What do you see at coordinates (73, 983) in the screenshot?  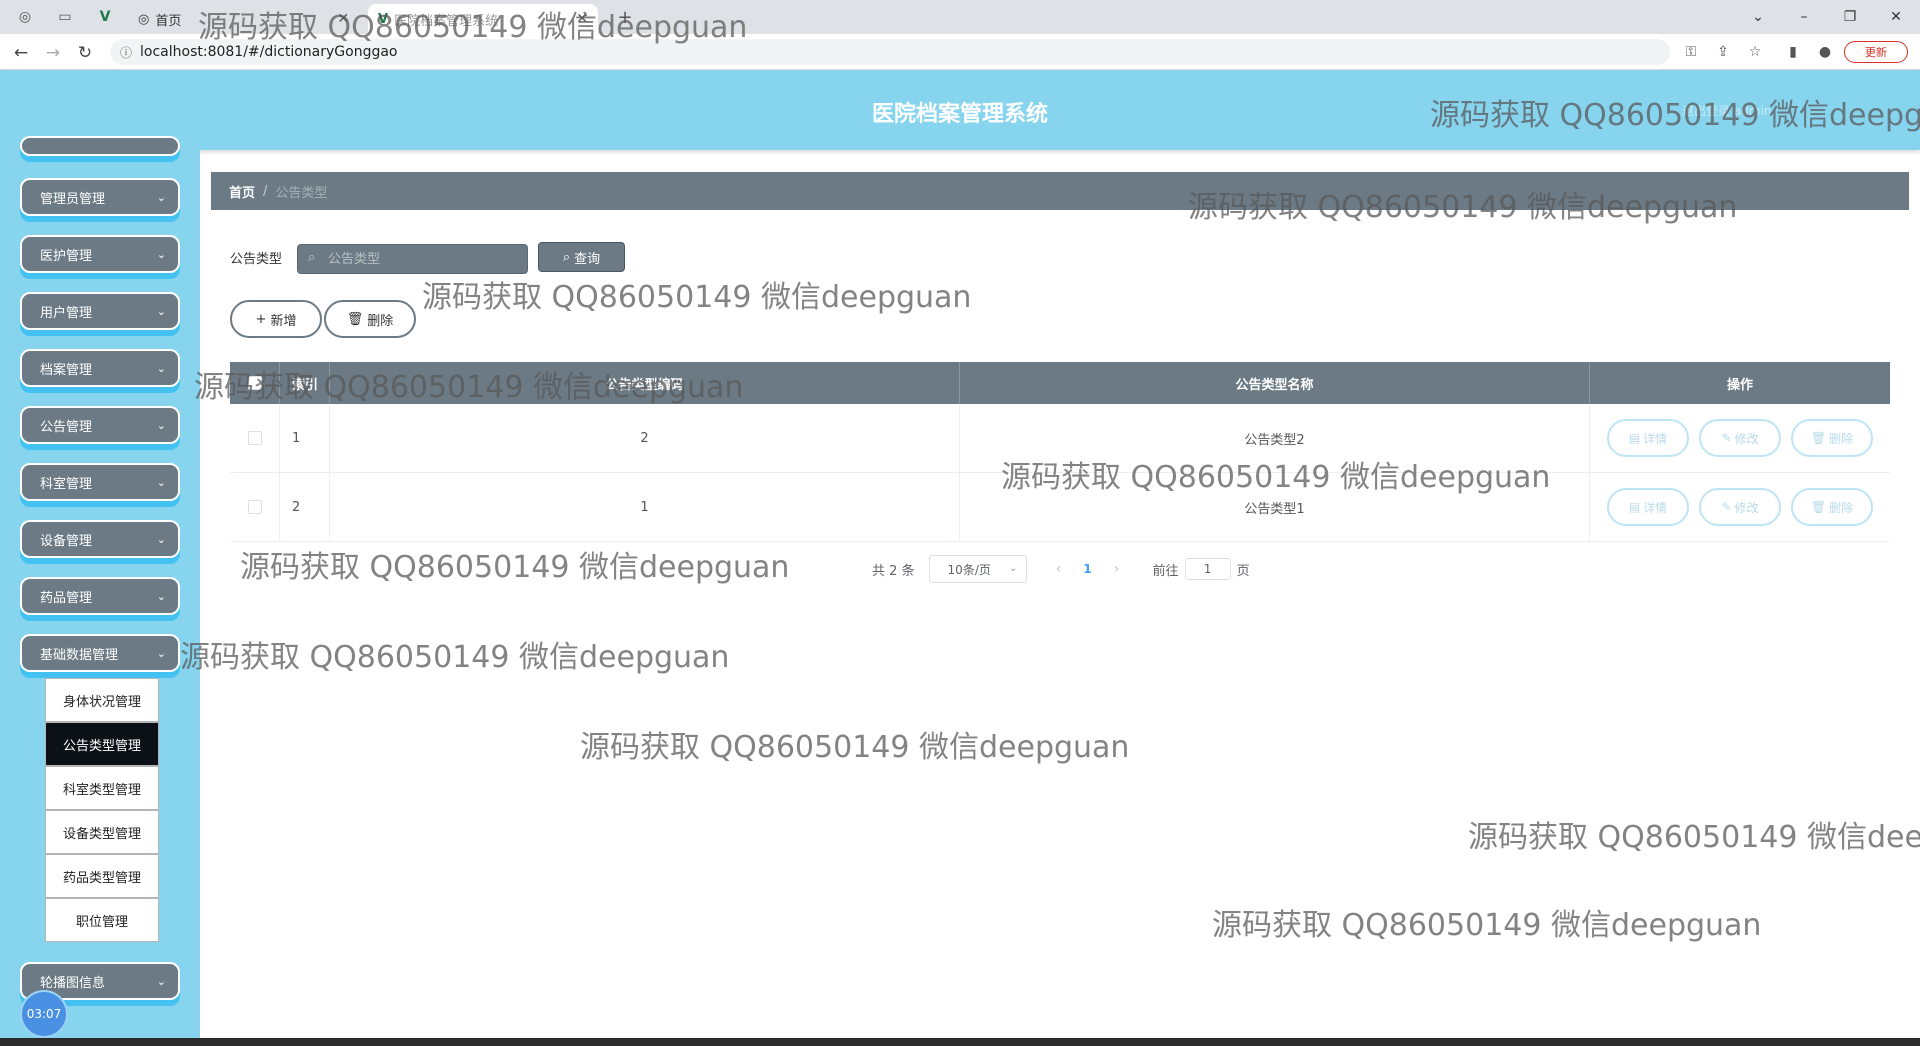 I see `sidebar-item-label: 轮播图信息` at bounding box center [73, 983].